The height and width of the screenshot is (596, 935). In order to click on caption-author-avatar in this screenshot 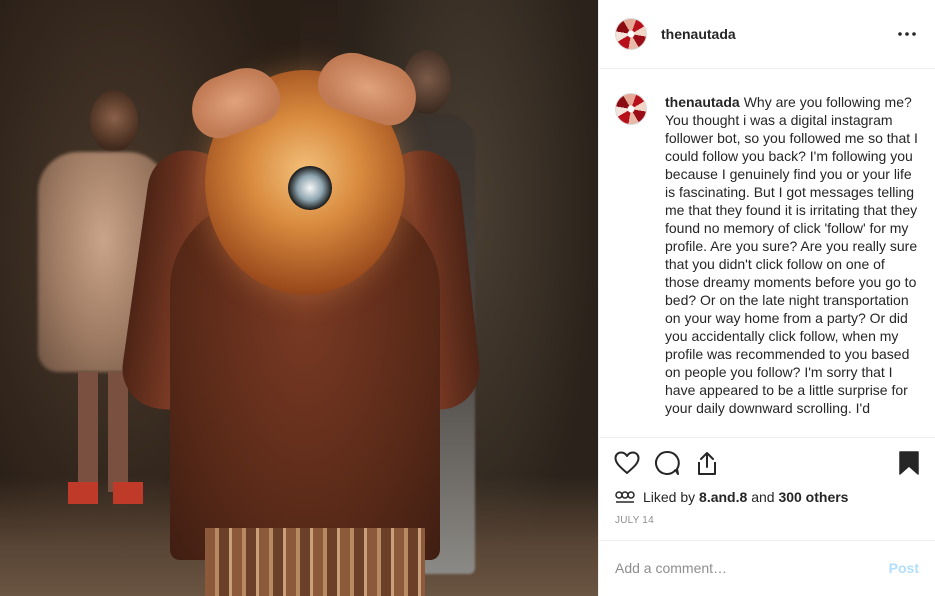, I will do `click(631, 109)`.